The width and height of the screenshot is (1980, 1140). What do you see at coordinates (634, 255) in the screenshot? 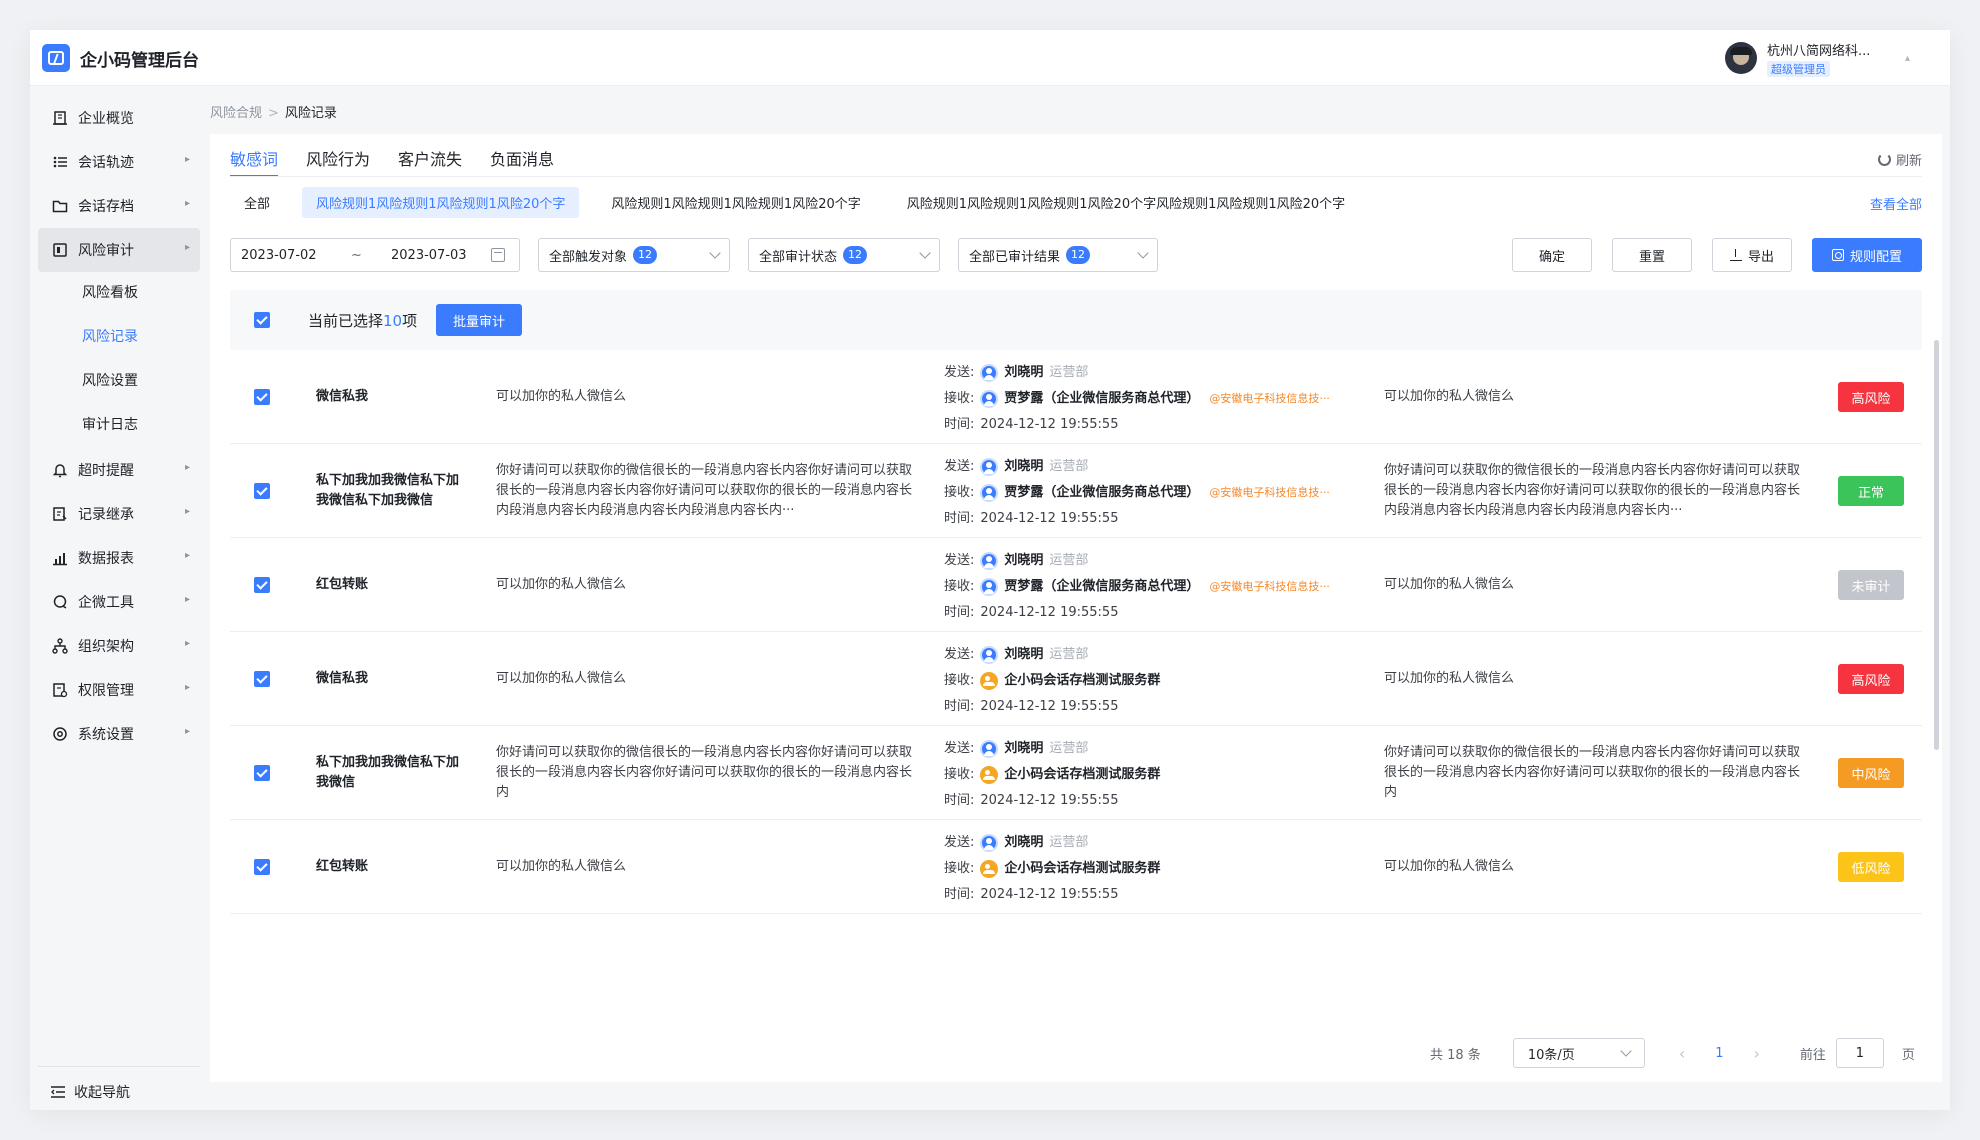
I see `trigger-target-select: 全部触发对象 12` at bounding box center [634, 255].